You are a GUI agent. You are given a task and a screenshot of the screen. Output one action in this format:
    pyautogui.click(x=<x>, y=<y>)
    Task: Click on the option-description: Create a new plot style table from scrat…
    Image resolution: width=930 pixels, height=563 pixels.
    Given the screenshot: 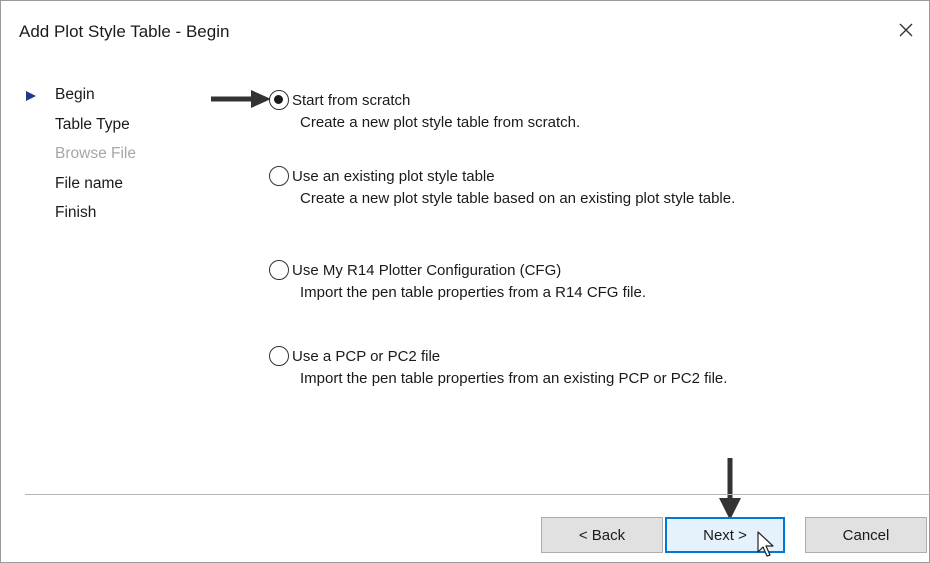 What is the action you would take?
    pyautogui.click(x=440, y=122)
    